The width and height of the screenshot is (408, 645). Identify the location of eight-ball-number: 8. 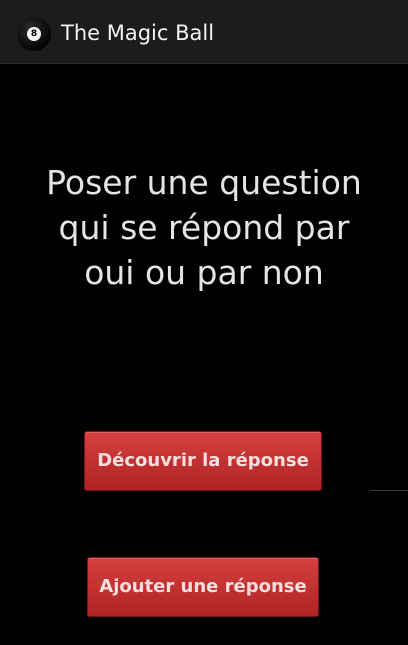
(34, 34).